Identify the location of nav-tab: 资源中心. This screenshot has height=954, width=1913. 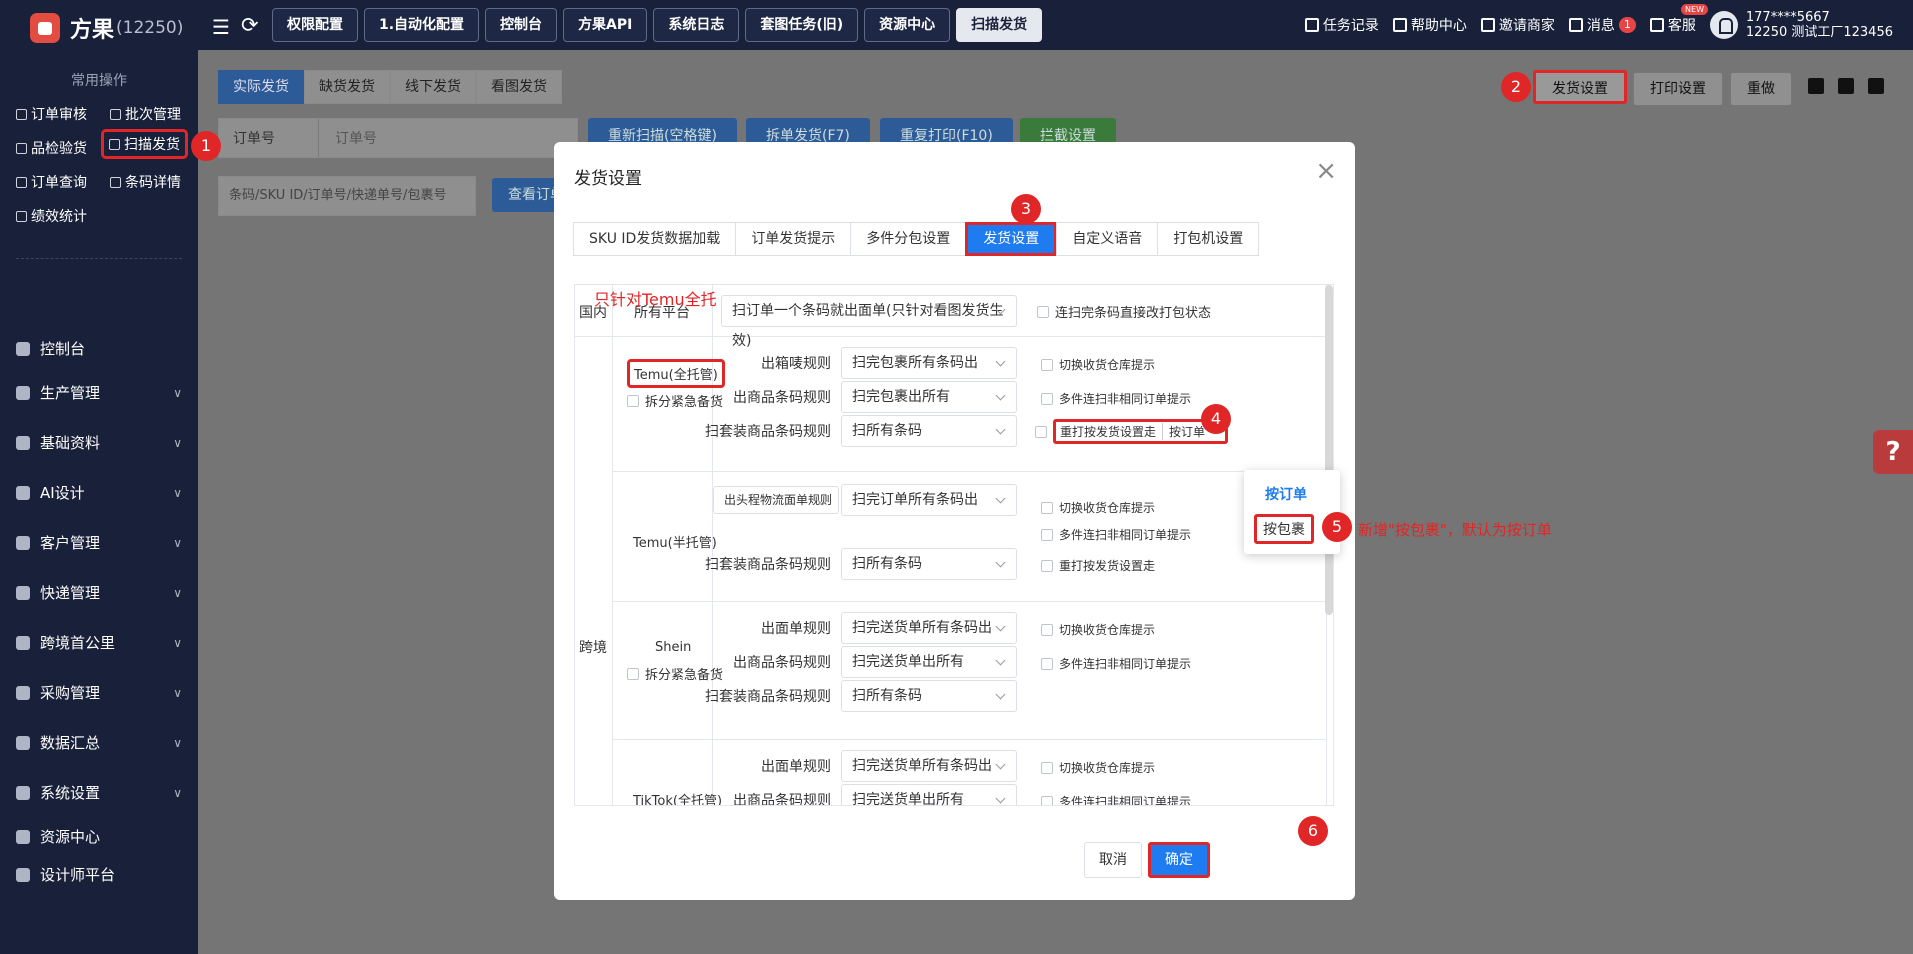
(907, 25).